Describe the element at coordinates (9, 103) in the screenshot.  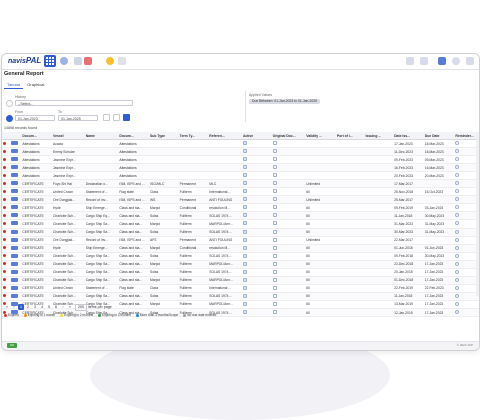
I see `history-radio` at that location.